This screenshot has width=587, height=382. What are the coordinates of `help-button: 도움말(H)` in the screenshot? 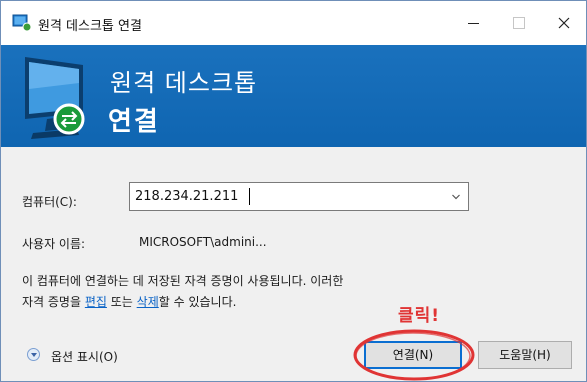 It's located at (525, 355).